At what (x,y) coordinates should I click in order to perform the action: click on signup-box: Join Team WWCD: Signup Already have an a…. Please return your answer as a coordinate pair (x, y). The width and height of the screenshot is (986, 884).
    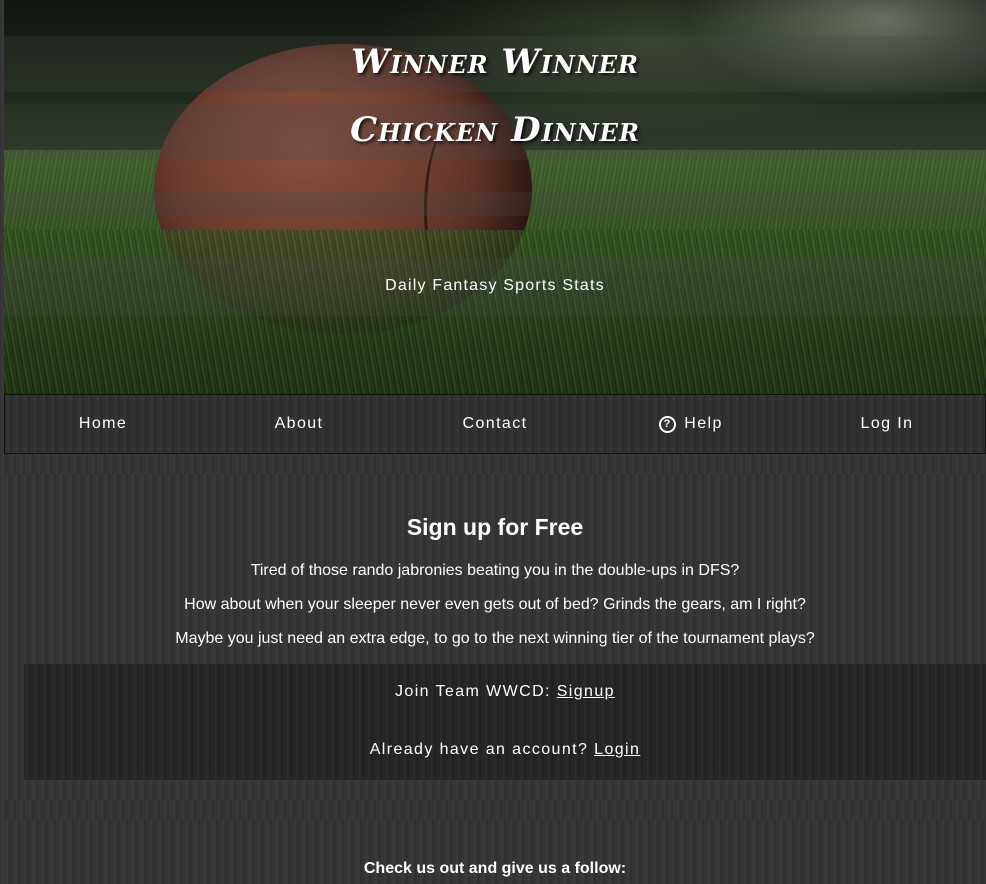
    Looking at the image, I should click on (505, 722).